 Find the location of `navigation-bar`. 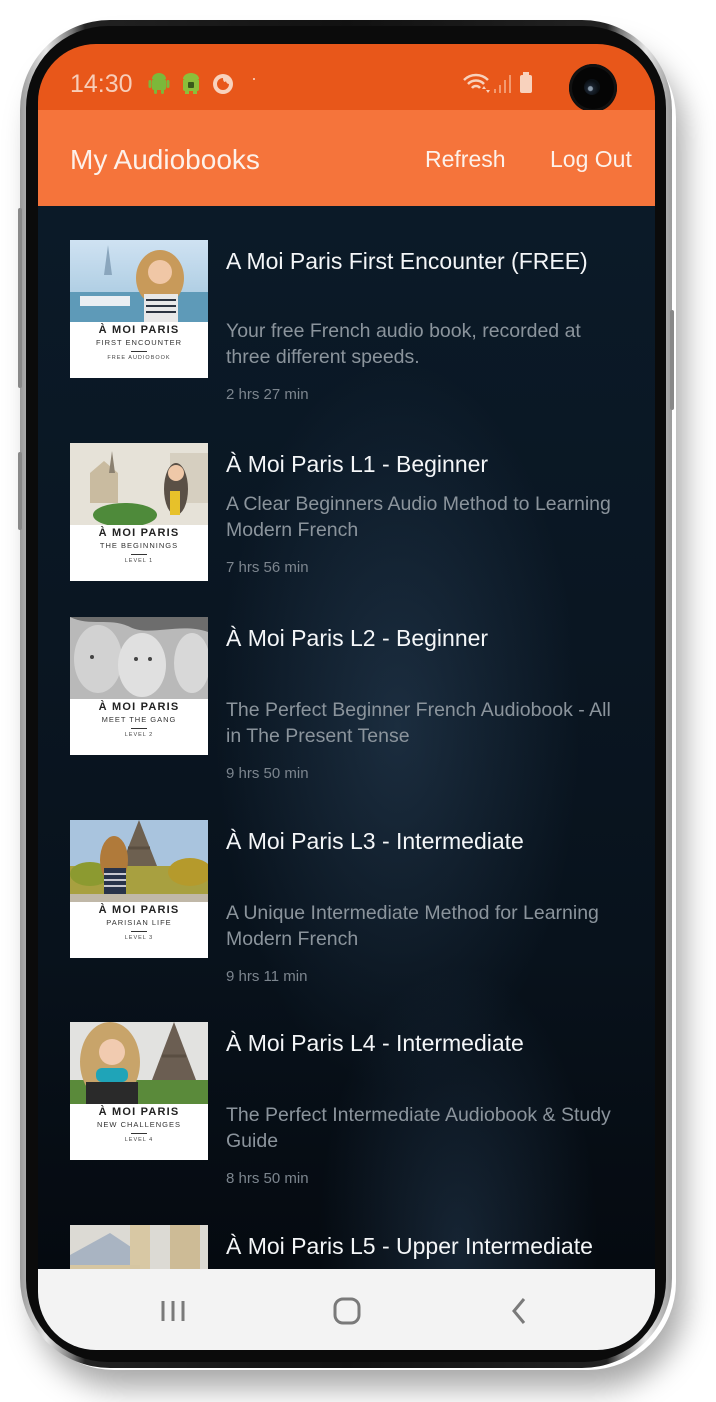

navigation-bar is located at coordinates (346, 1309).